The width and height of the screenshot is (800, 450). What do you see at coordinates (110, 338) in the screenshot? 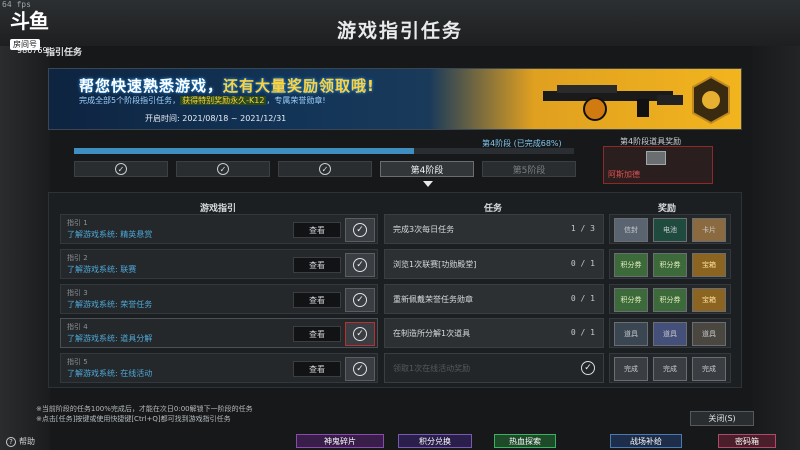
I see `guide-text: 了解游戏系统: 道具分解` at bounding box center [110, 338].